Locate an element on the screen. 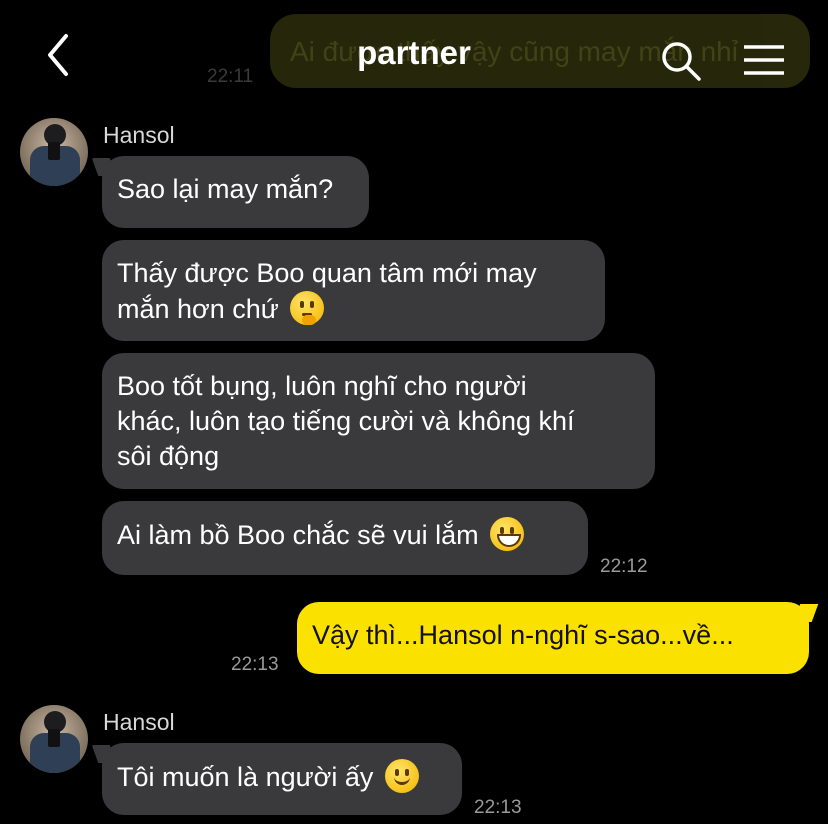 Image resolution: width=828 pixels, height=824 pixels. message-text: Thấy được Boo quan tâm mới may is located at coordinates (327, 273).